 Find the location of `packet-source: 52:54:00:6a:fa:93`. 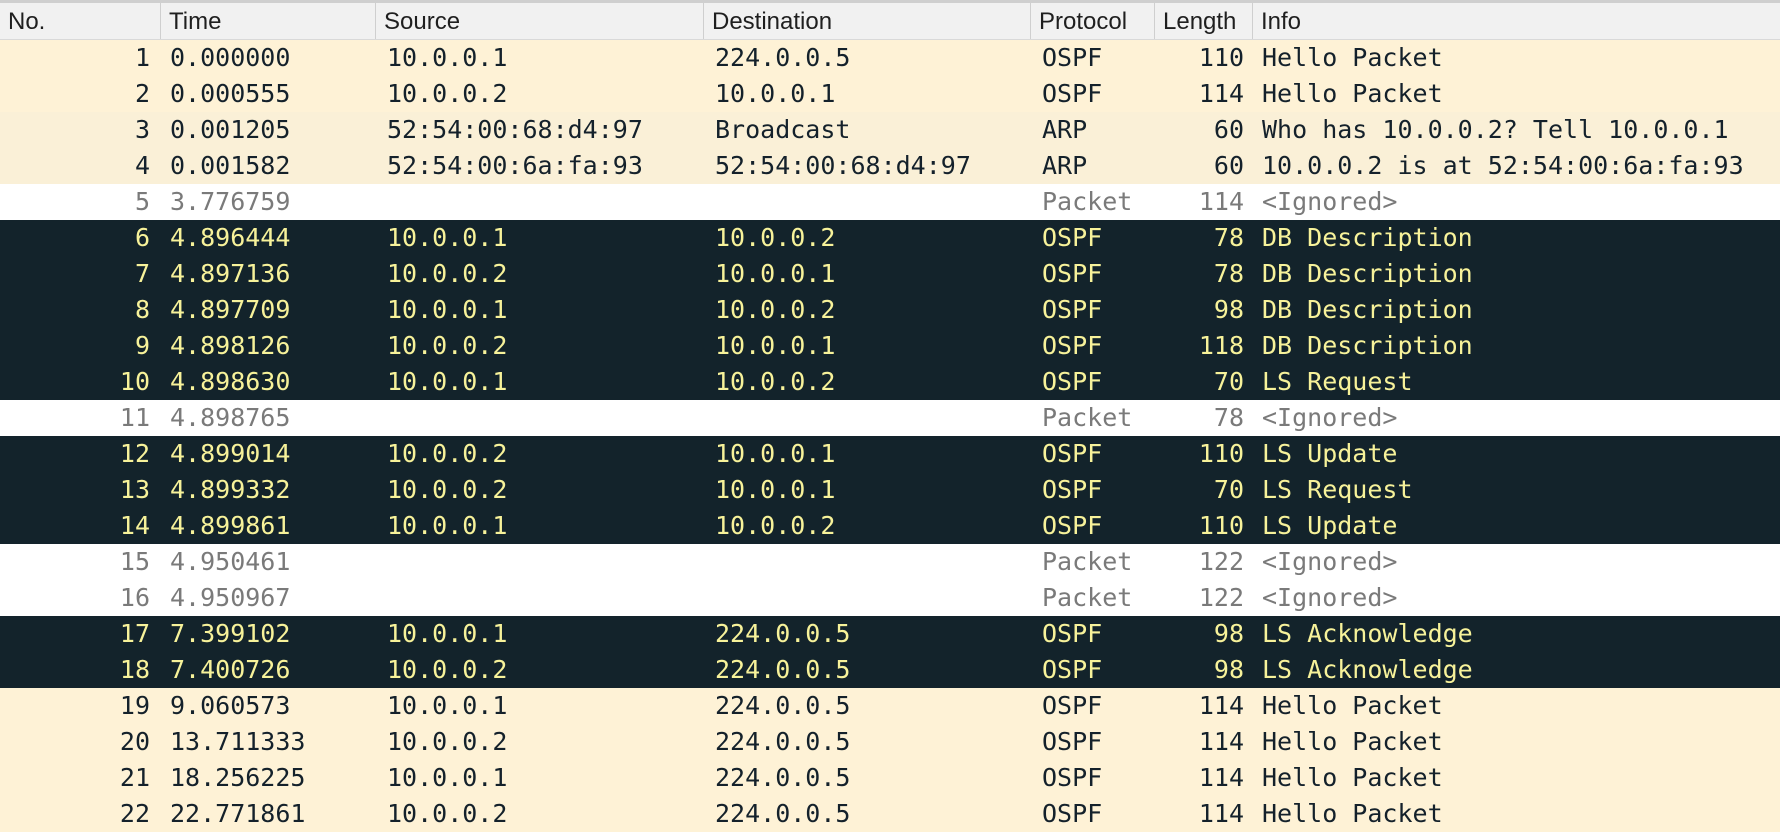

packet-source: 52:54:00:6a:fa:93 is located at coordinates (515, 165).